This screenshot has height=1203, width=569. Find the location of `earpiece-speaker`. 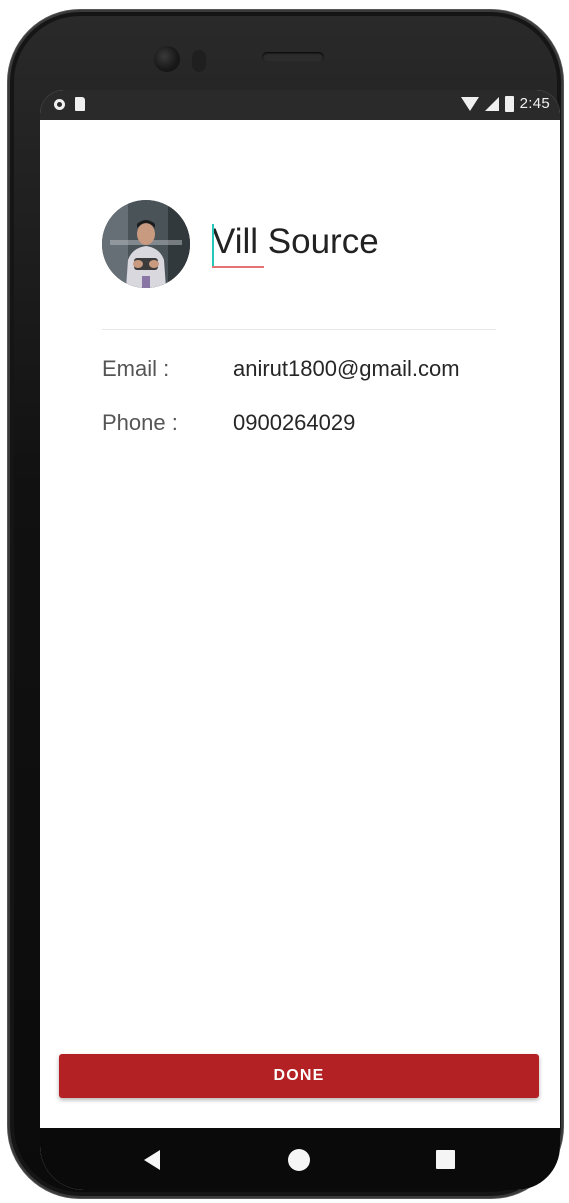

earpiece-speaker is located at coordinates (293, 57).